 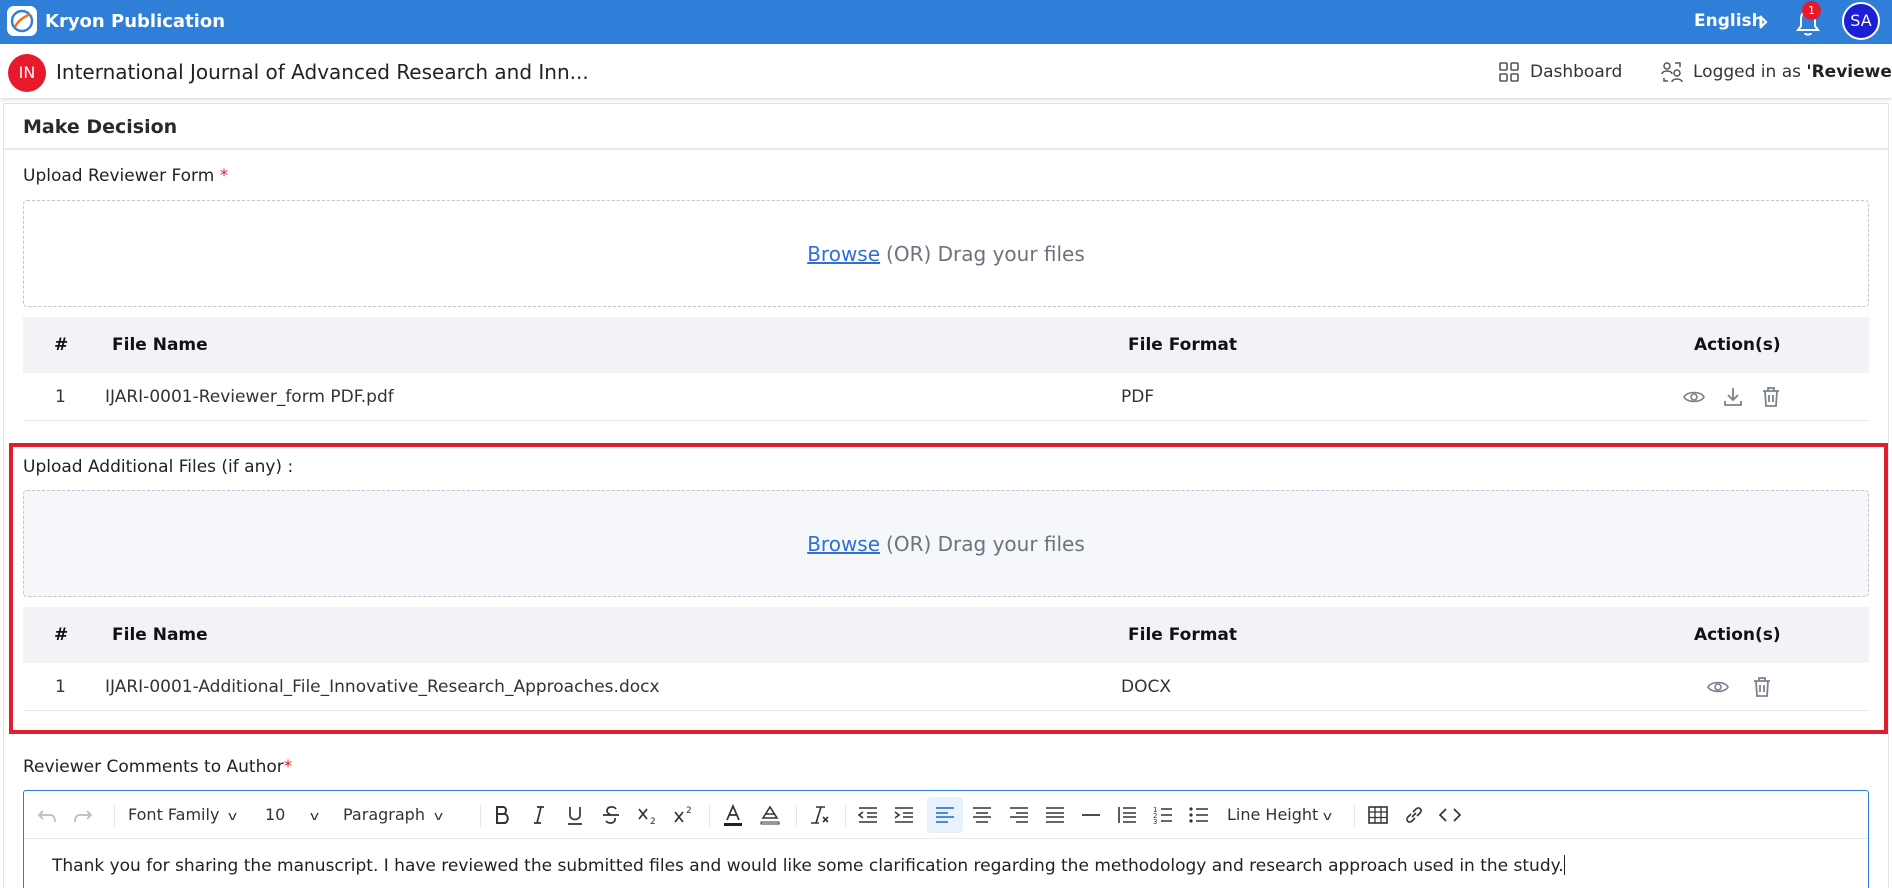 I want to click on card-title: Make Decision, so click(x=100, y=127).